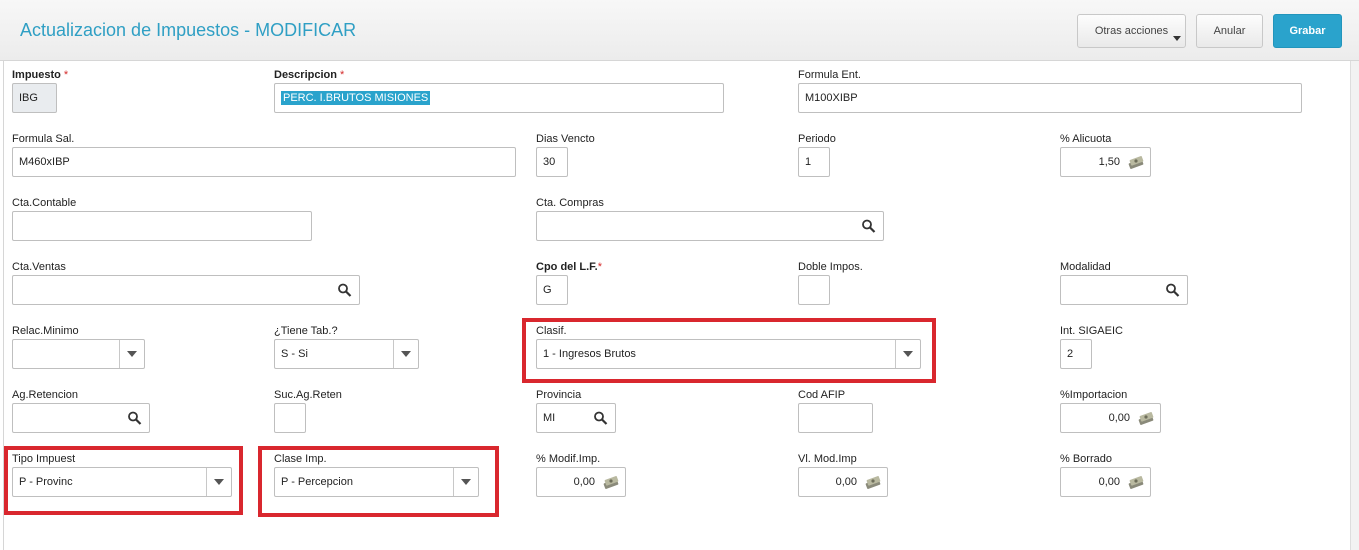  Describe the element at coordinates (346, 354) in the screenshot. I see `tiene-tab-select: S - Si` at that location.